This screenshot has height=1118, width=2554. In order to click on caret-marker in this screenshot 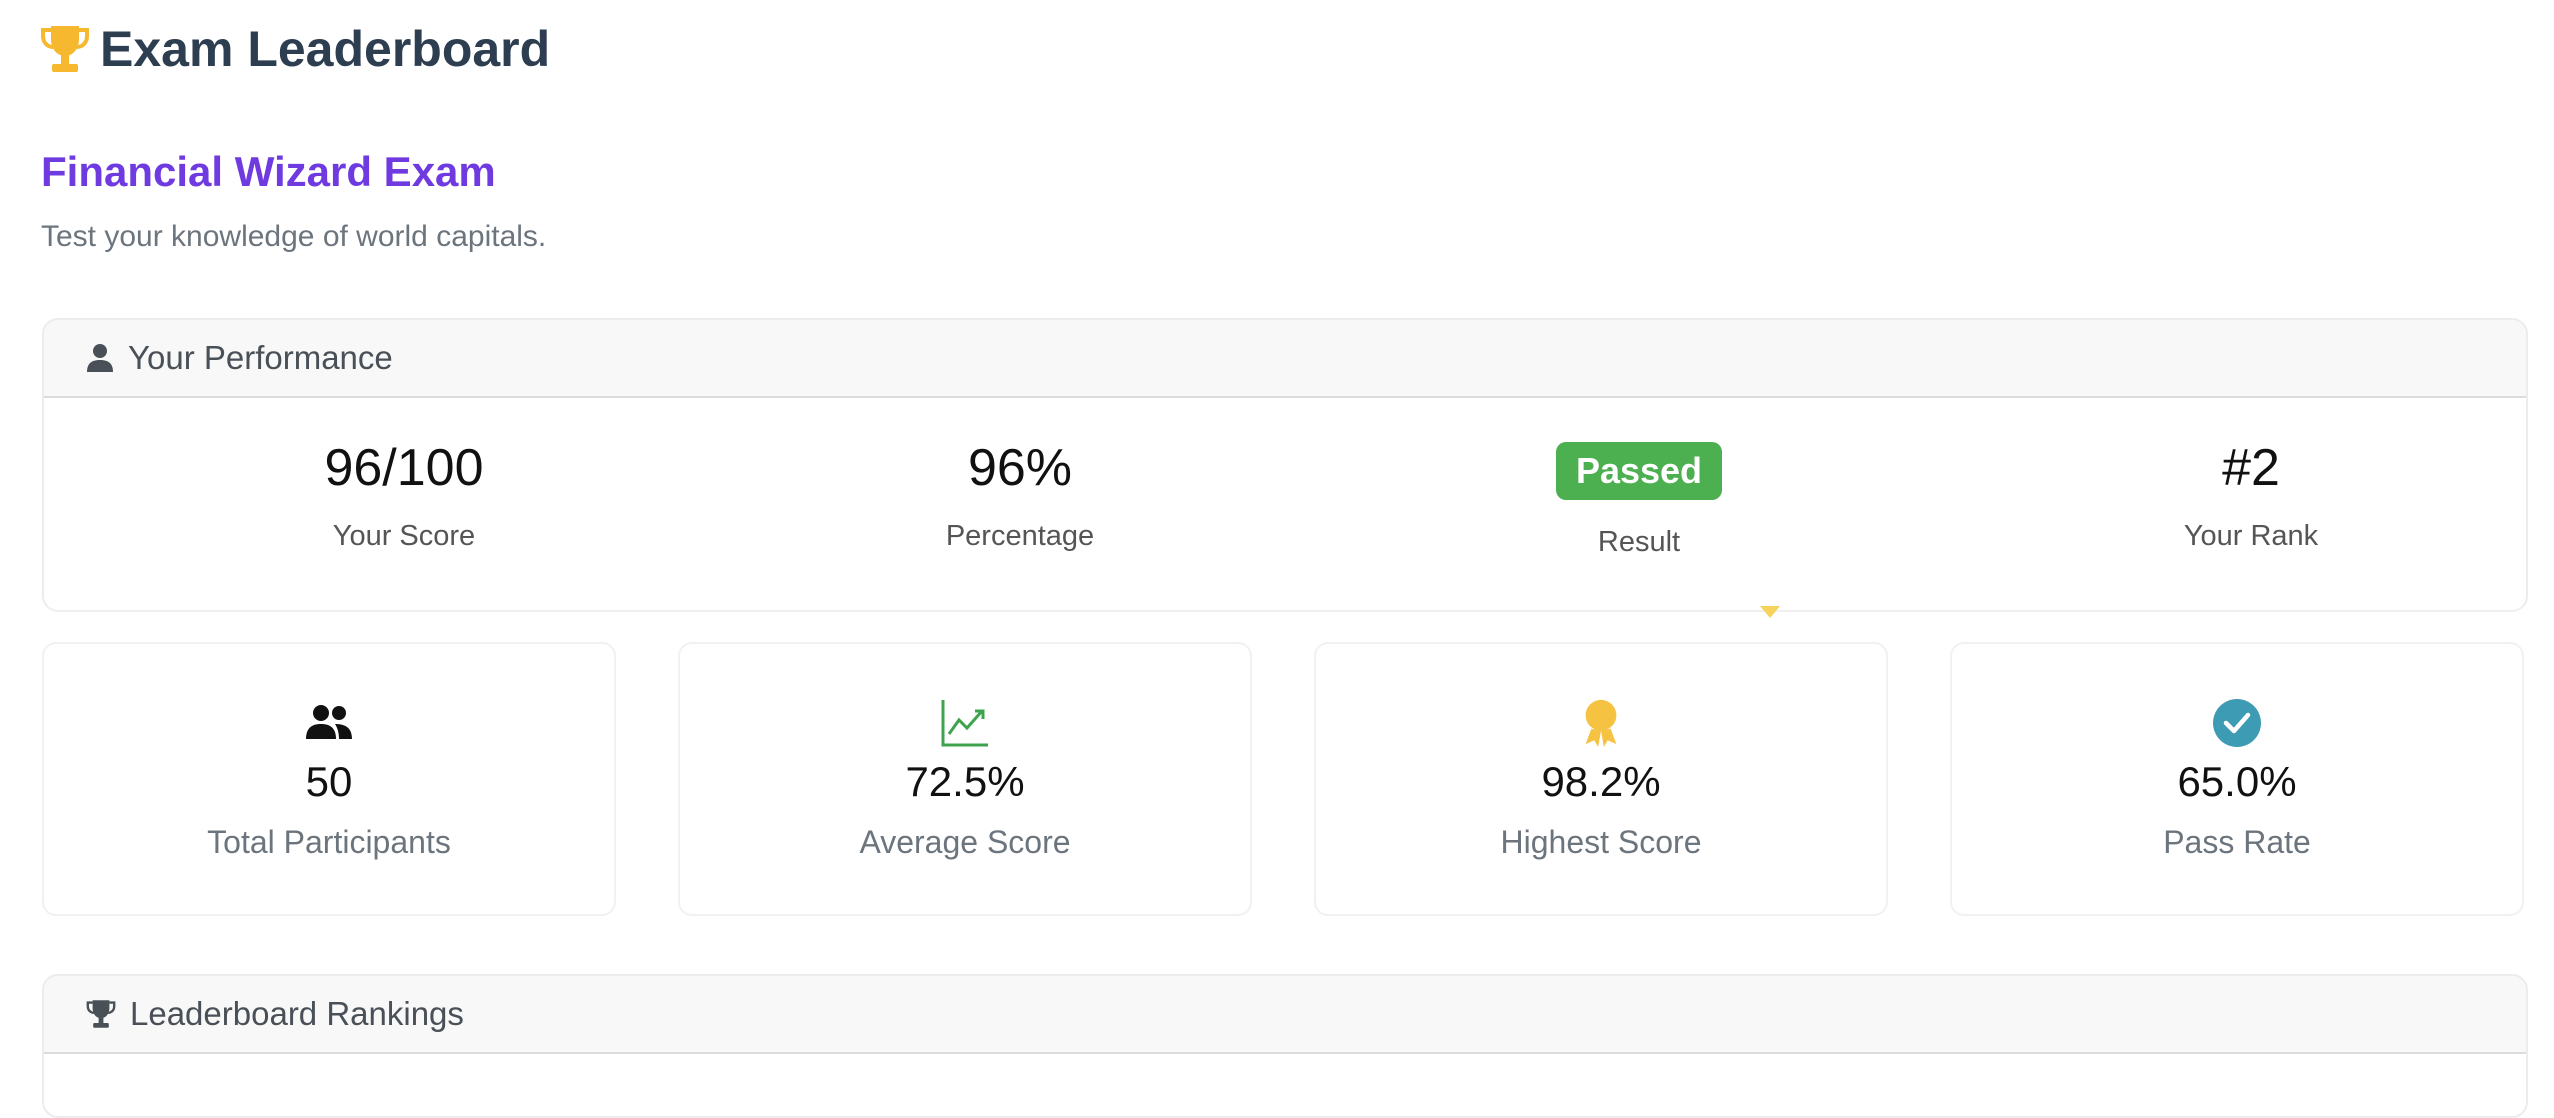, I will do `click(1770, 612)`.